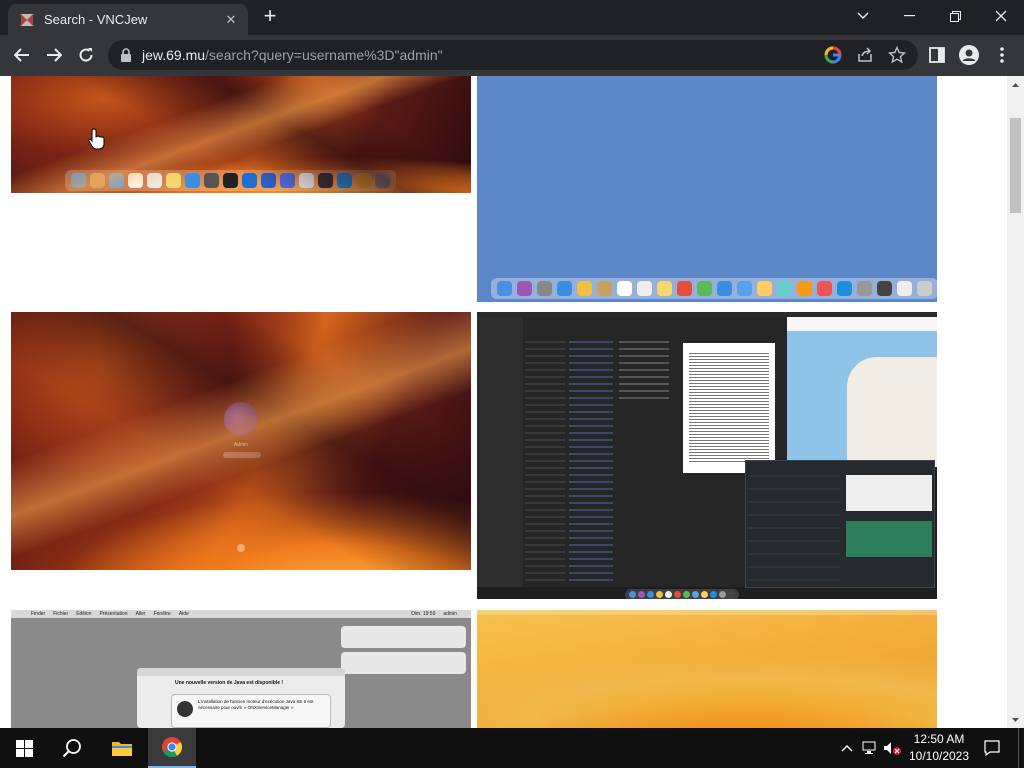  What do you see at coordinates (862, 392) in the screenshot?
I see `map-window` at bounding box center [862, 392].